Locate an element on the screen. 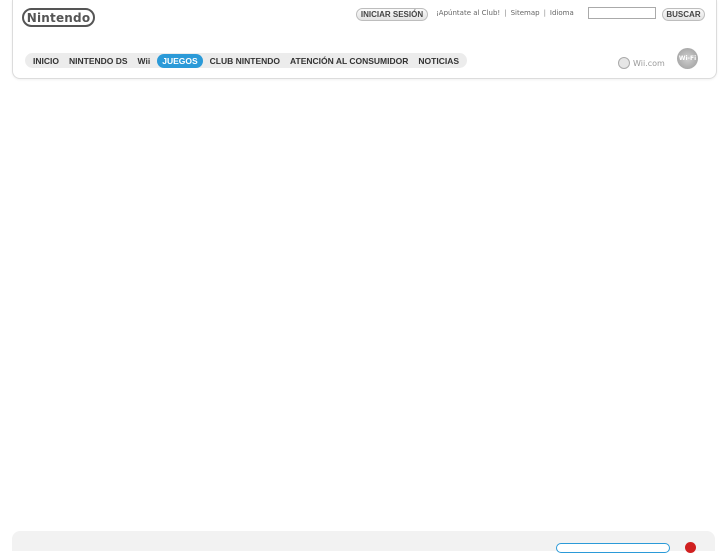 This screenshot has width=727, height=553. sitemap-link: Sitemap is located at coordinates (525, 13).